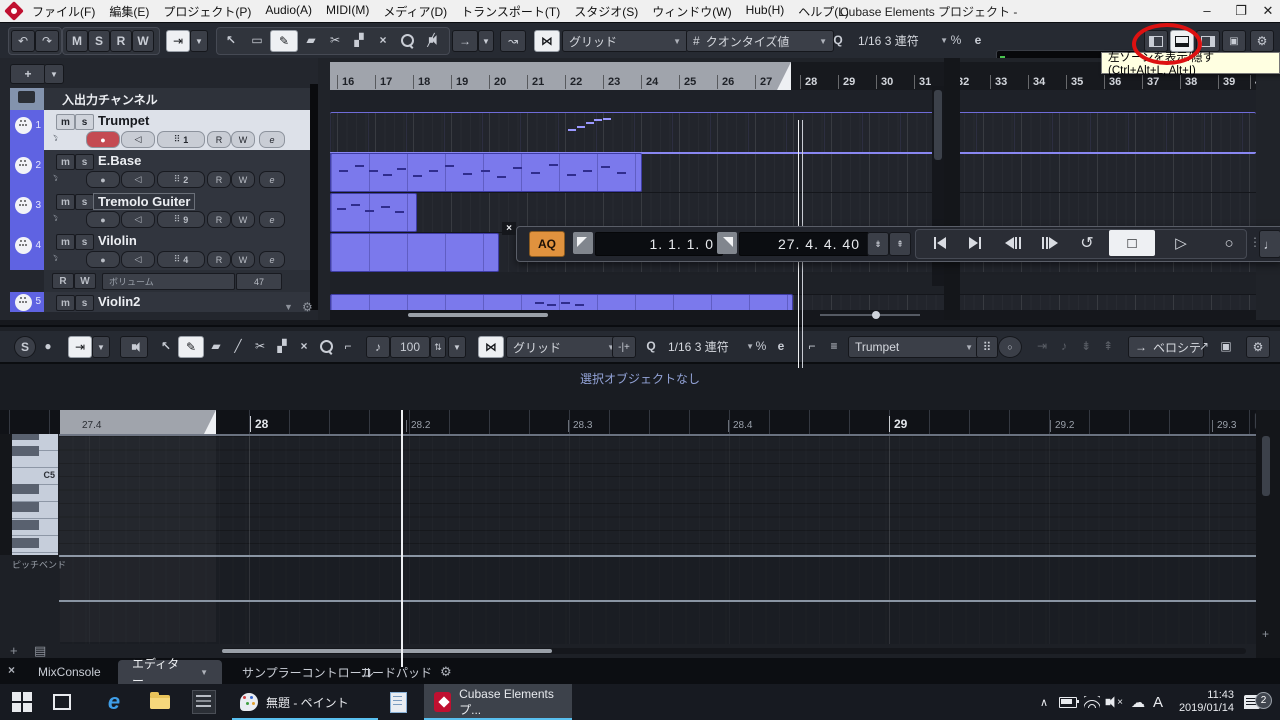  Describe the element at coordinates (304, 346) in the screenshot. I see `editor-mute-tool: ×` at that location.